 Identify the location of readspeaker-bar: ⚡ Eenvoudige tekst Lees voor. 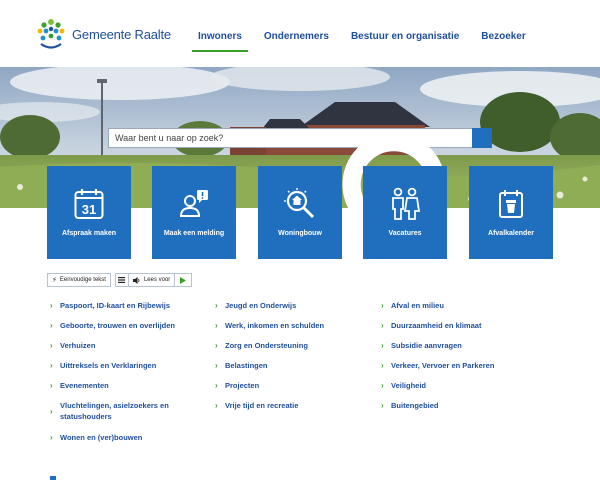
(120, 280).